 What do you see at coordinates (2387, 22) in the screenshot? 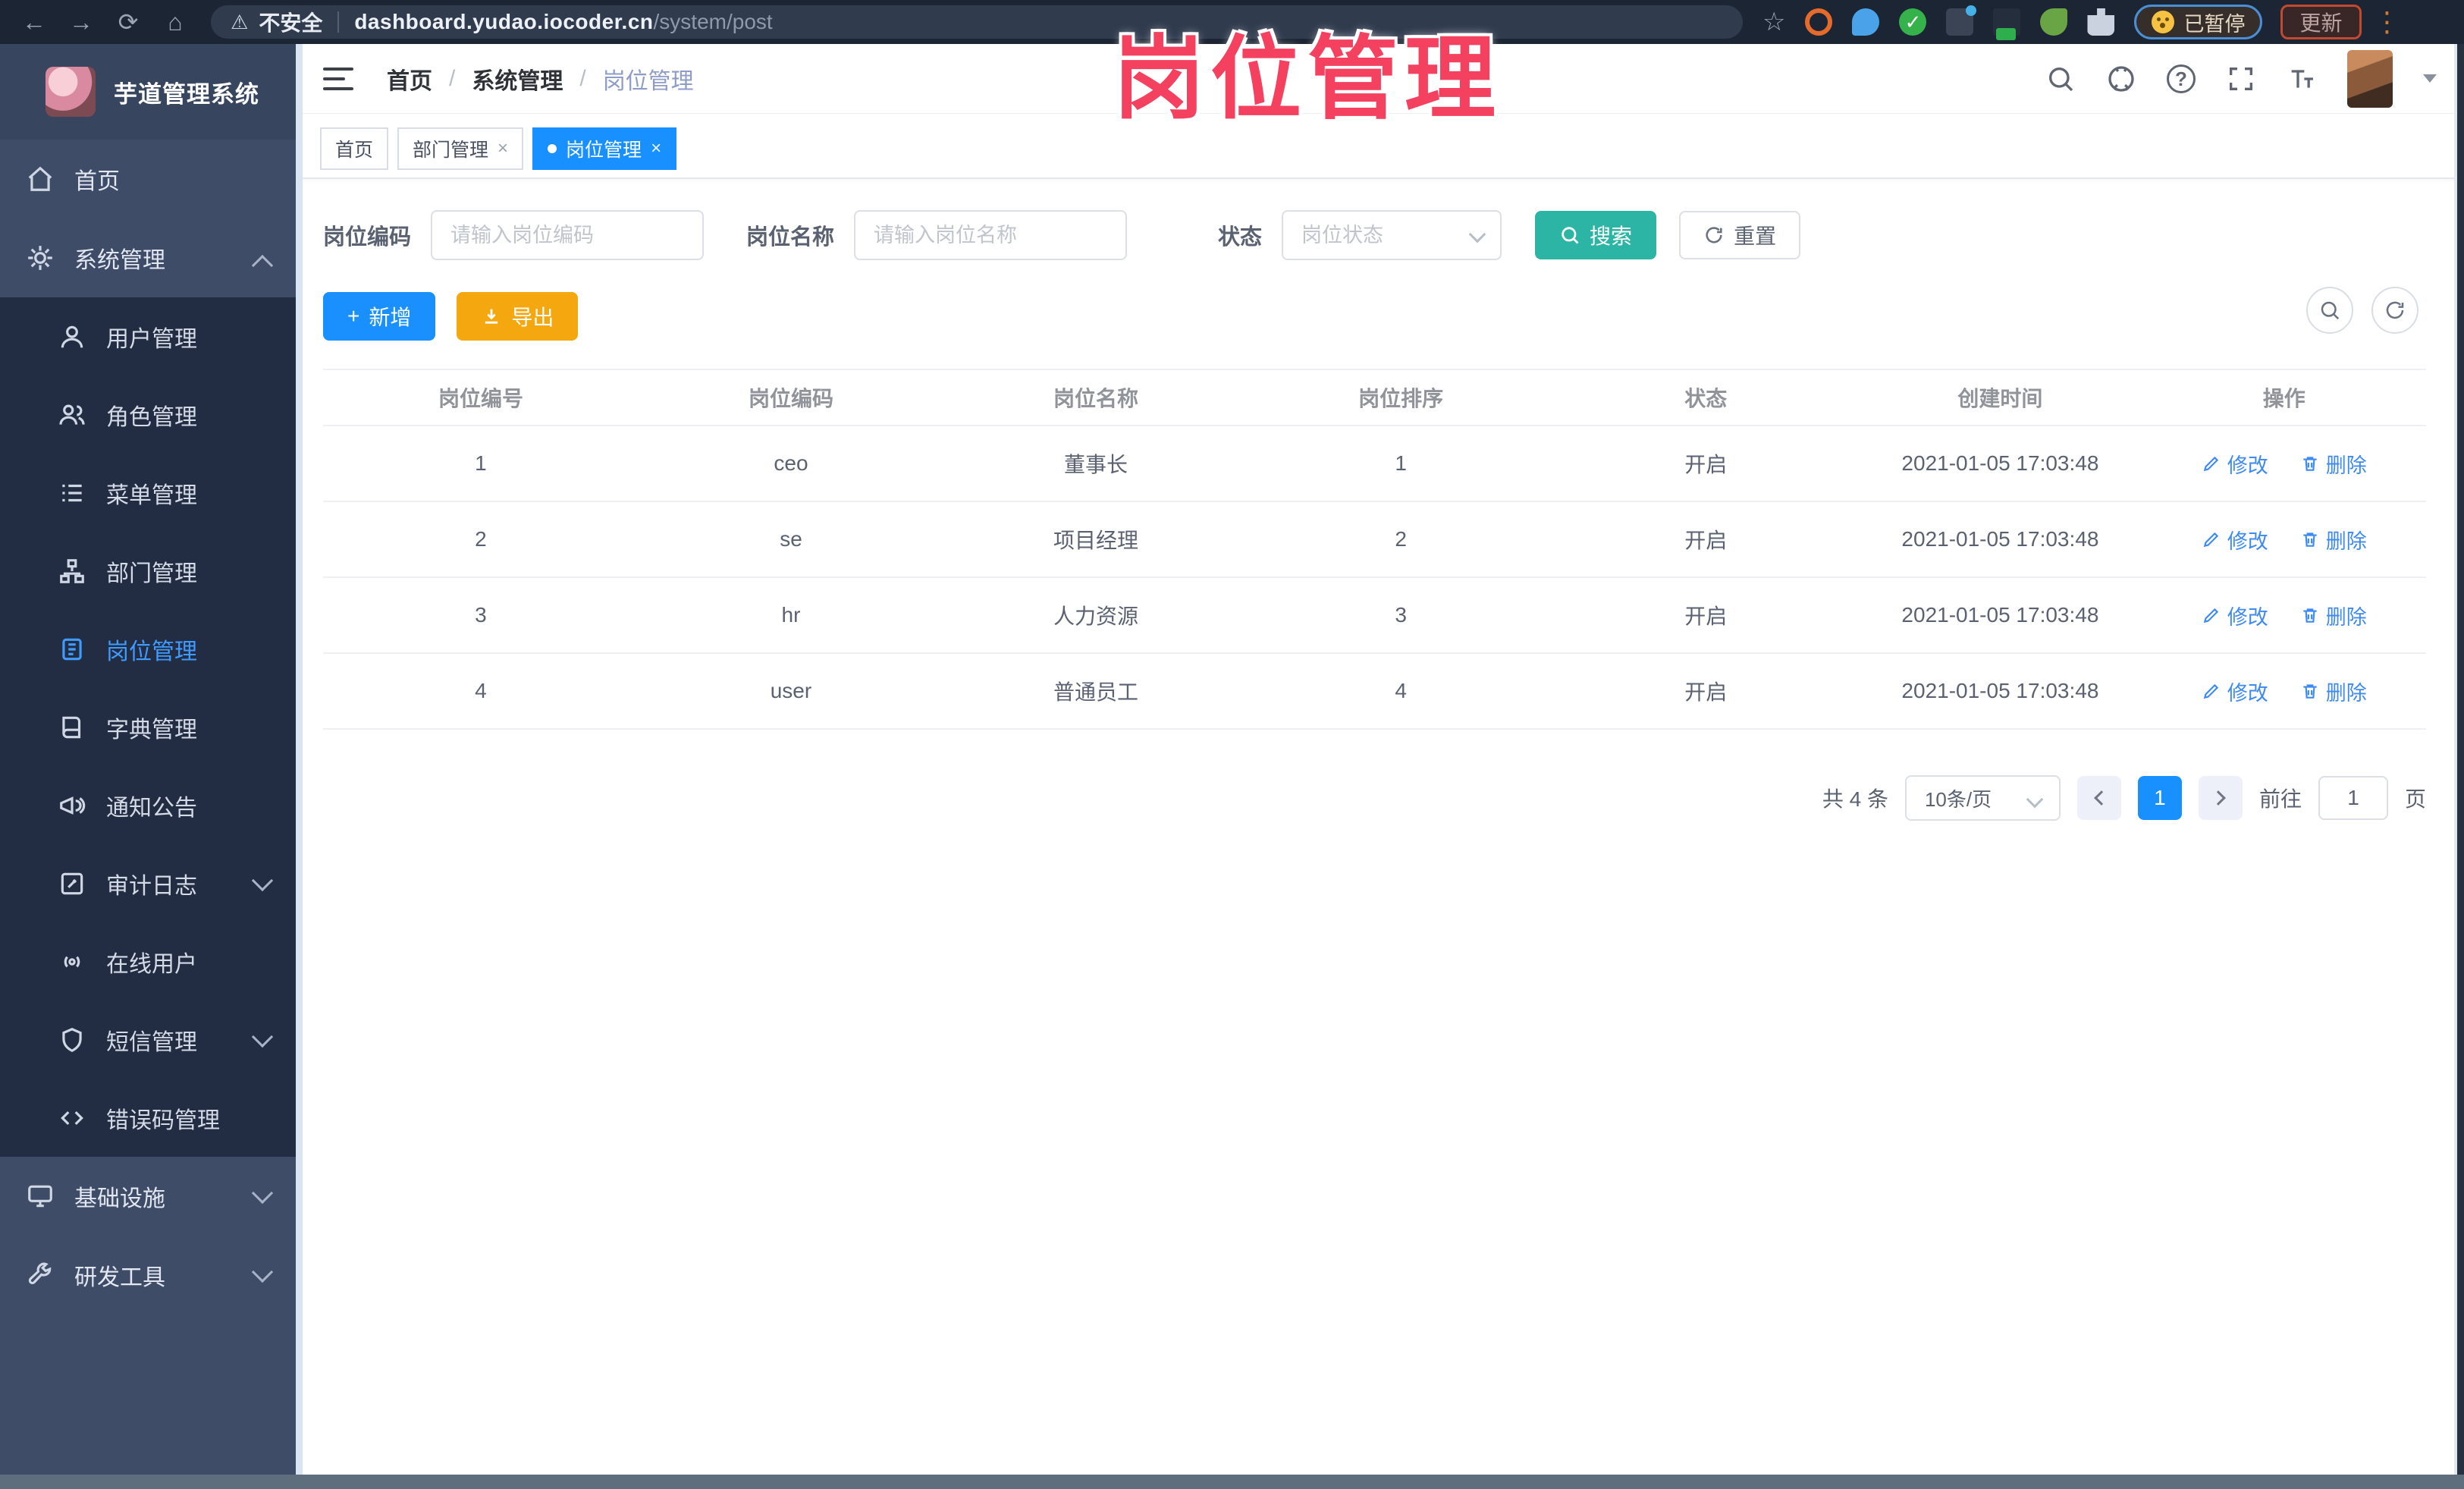
I see `browser-menu-kebab-icon: ⋮` at bounding box center [2387, 22].